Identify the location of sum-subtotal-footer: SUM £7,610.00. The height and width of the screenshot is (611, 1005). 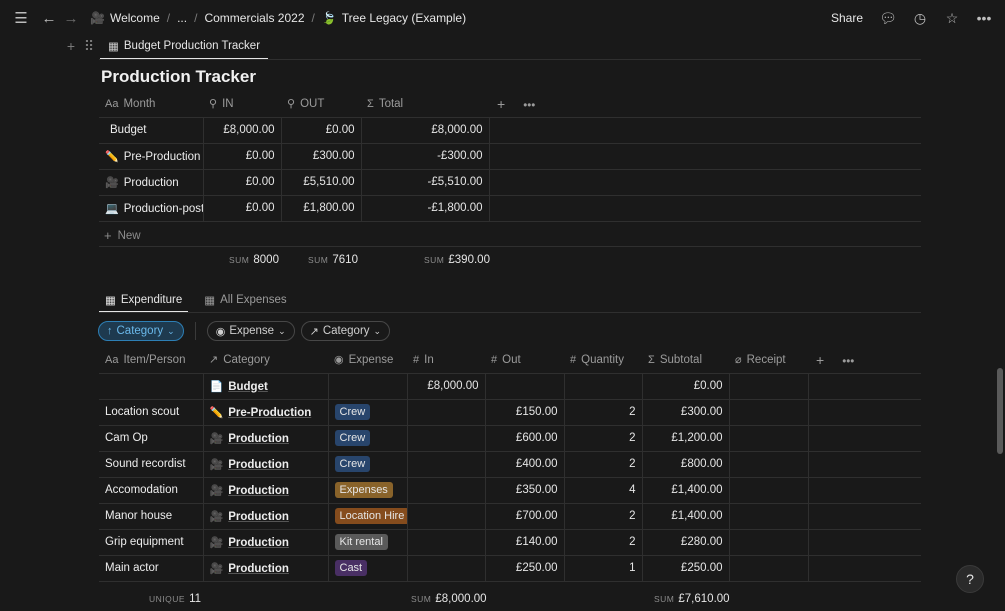
(692, 599).